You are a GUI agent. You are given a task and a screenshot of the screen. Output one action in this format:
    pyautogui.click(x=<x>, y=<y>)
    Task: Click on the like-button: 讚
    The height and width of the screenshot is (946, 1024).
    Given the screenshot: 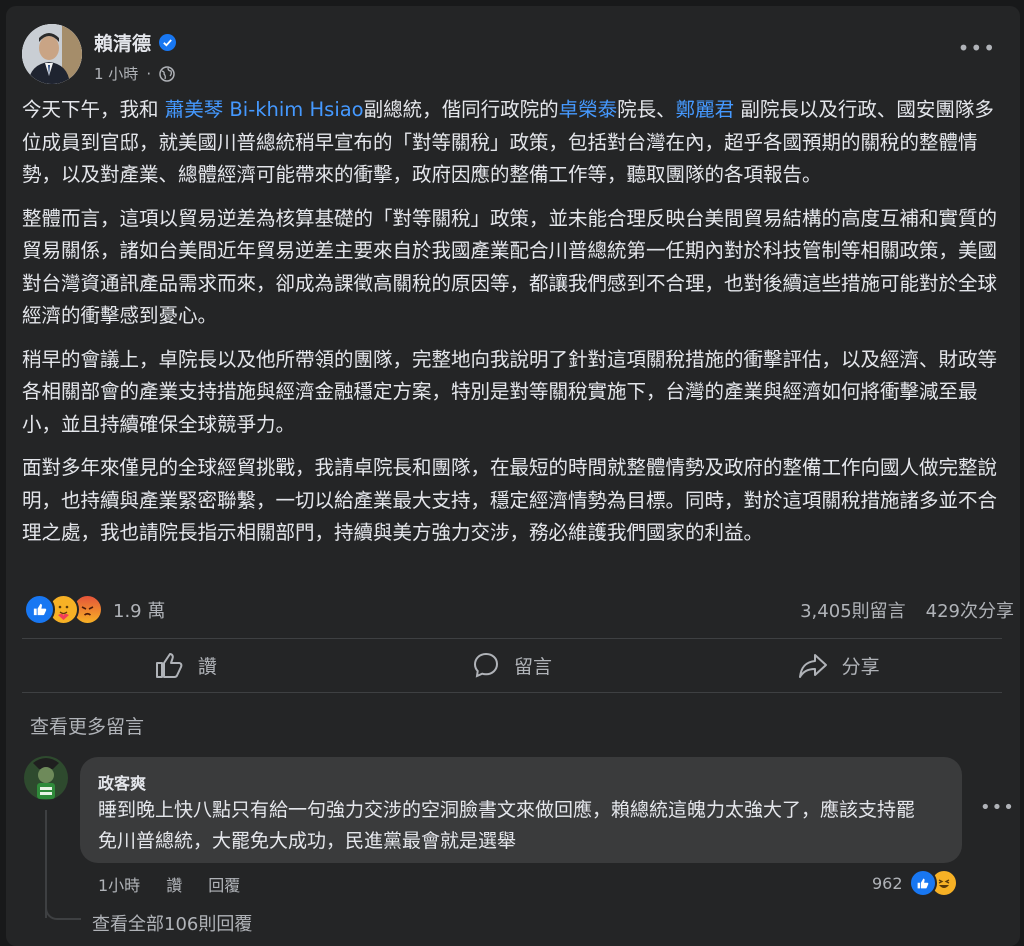 What is the action you would take?
    pyautogui.click(x=185, y=665)
    